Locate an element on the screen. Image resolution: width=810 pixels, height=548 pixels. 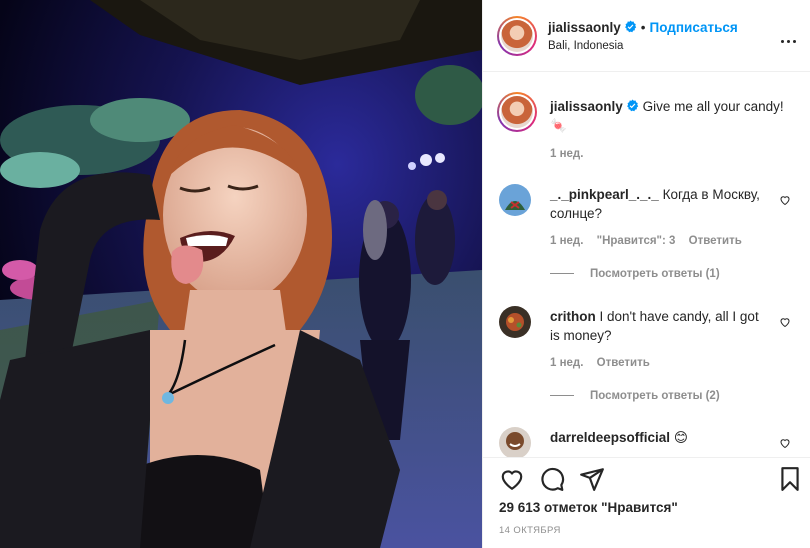
comment-icon is located at coordinates (552, 479).